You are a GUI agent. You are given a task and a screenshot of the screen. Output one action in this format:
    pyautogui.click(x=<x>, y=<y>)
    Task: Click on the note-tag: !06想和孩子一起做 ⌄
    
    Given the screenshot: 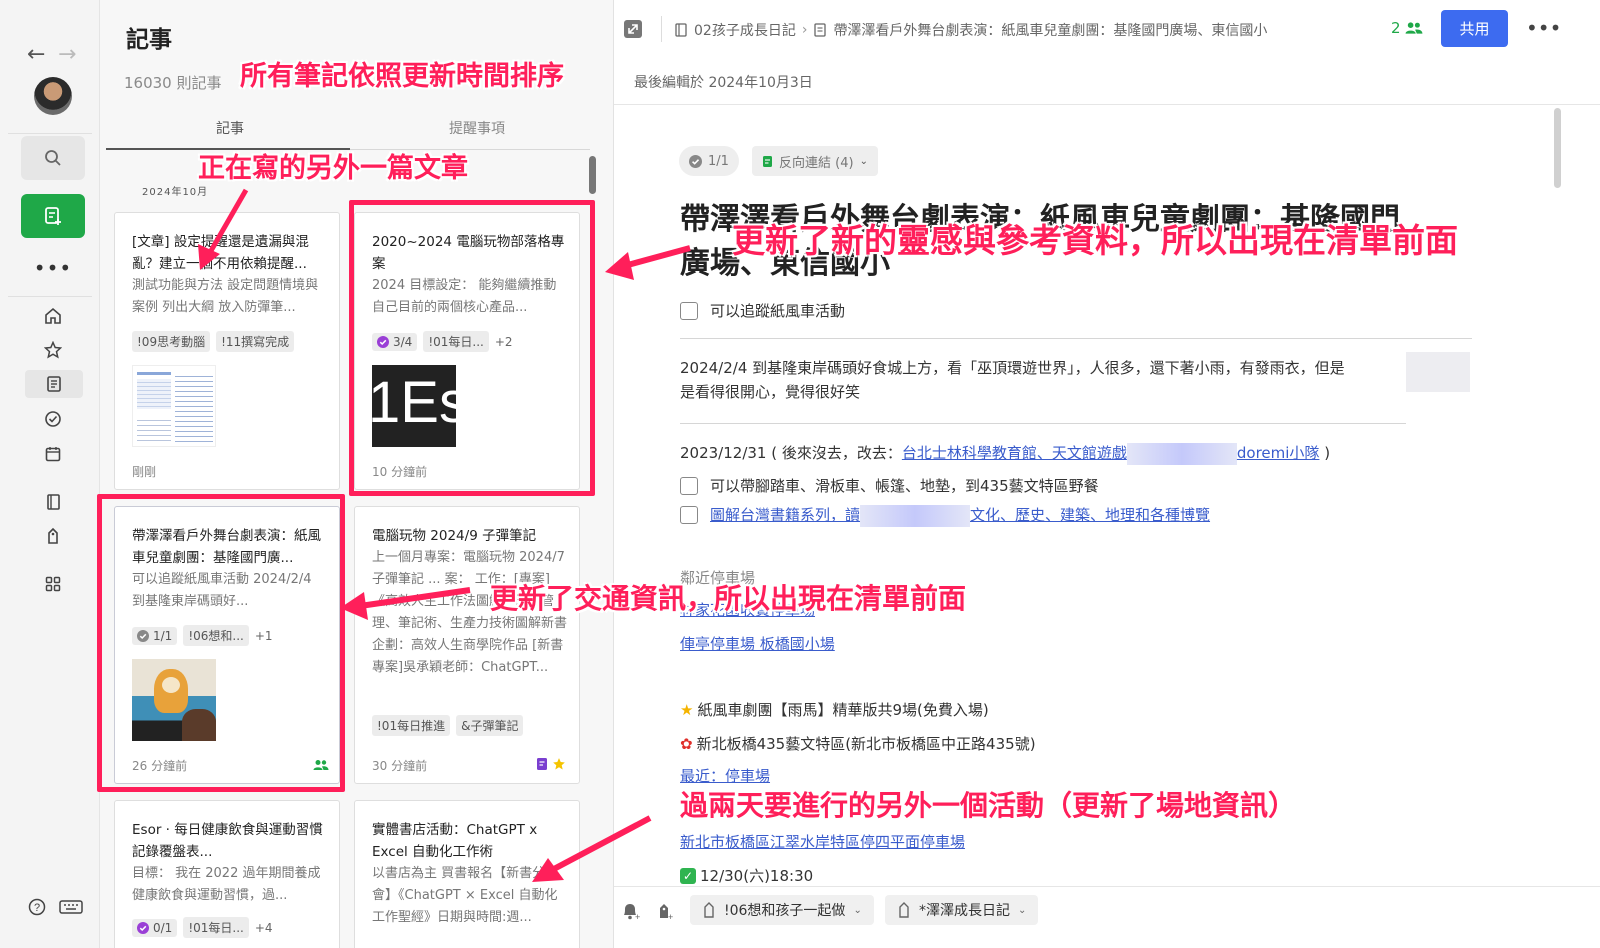 What is the action you would take?
    pyautogui.click(x=782, y=910)
    